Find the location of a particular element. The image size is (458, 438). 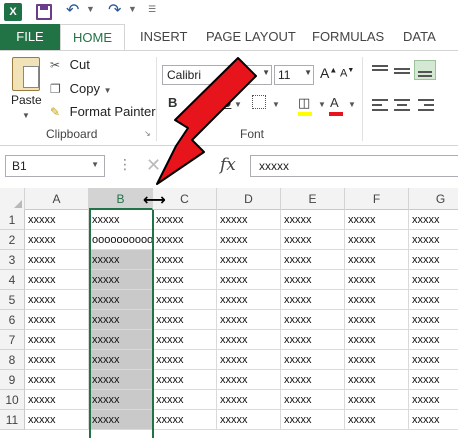

cell-e3: xxxxx is located at coordinates (313, 260).